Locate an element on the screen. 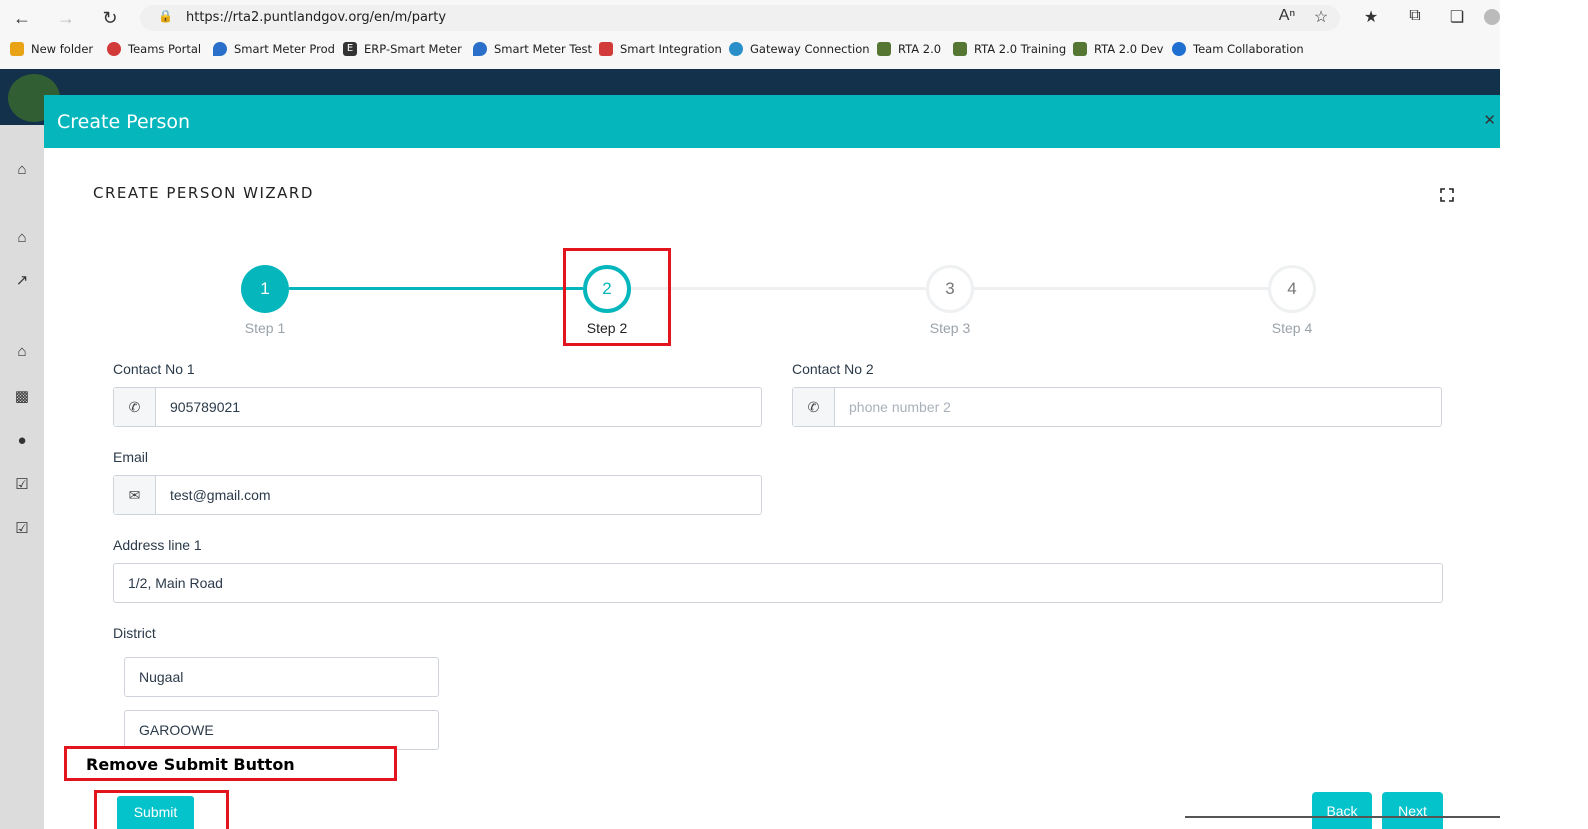 Image resolution: width=1588 pixels, height=829 pixels. collections-icon: ⧉ is located at coordinates (1415, 16).